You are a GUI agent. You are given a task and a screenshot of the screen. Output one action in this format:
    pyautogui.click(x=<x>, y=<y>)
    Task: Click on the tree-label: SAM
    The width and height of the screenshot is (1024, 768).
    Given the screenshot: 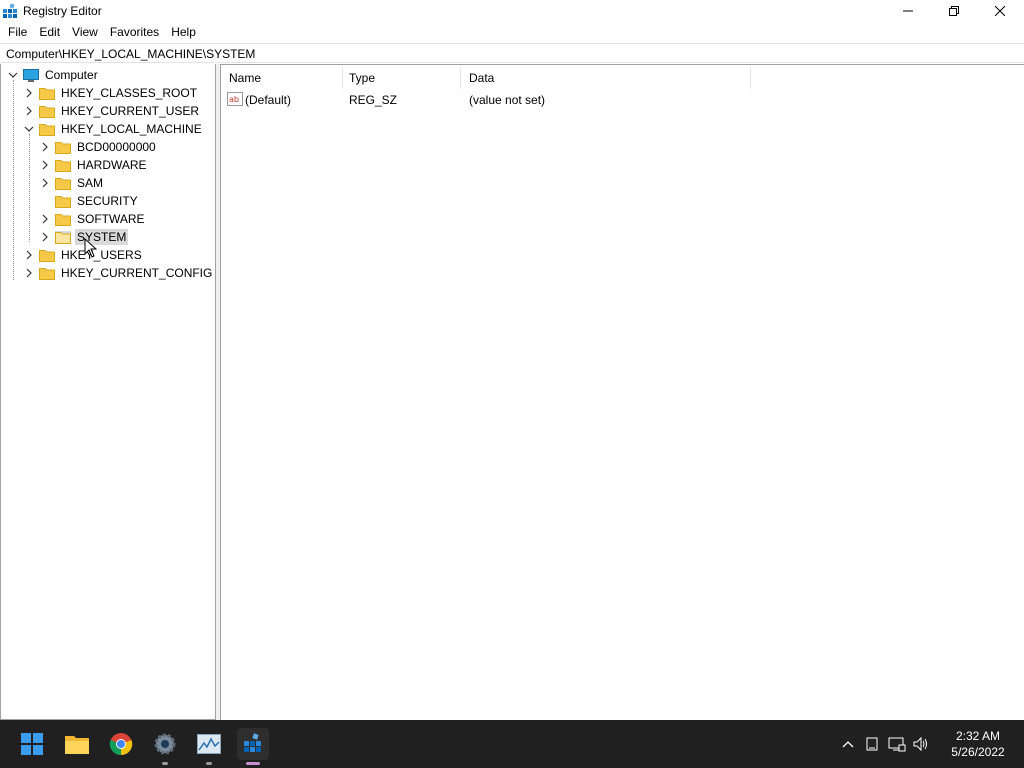 What is the action you would take?
    pyautogui.click(x=90, y=183)
    